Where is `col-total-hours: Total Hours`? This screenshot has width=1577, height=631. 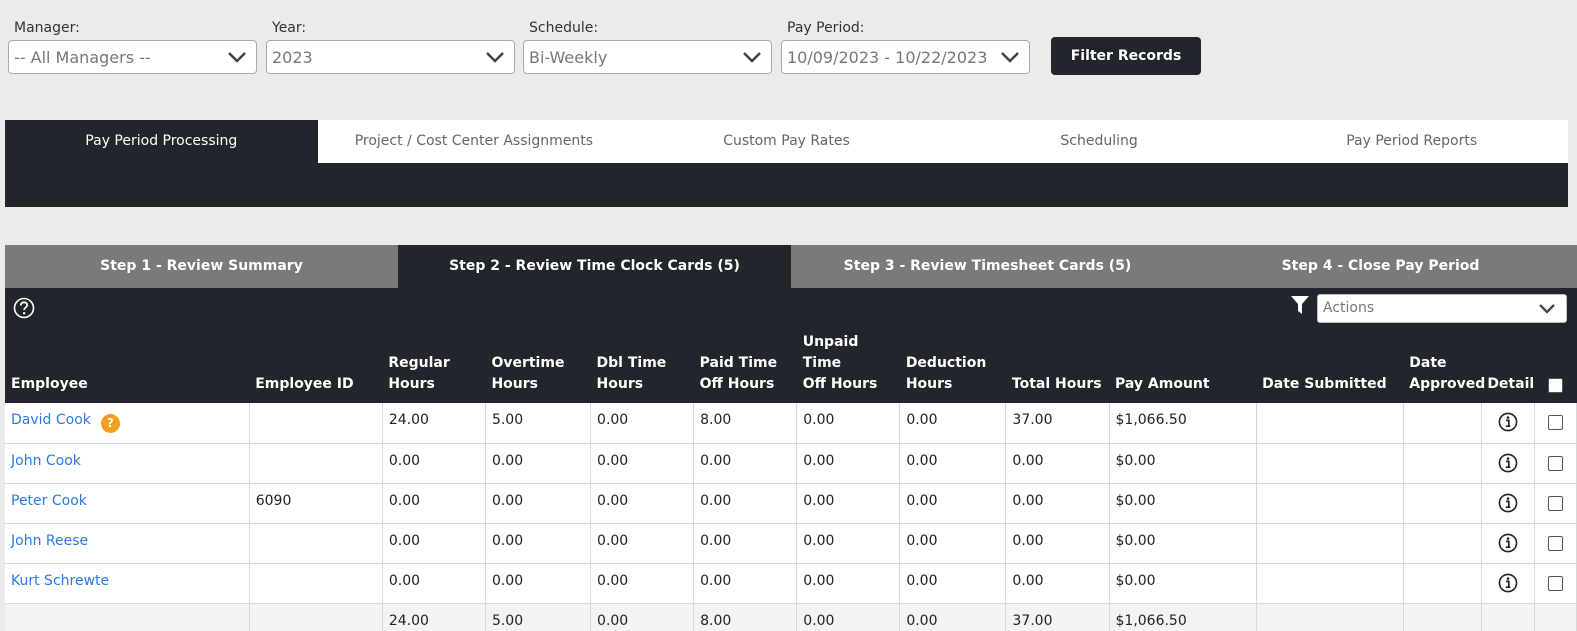 col-total-hours: Total Hours is located at coordinates (1057, 367).